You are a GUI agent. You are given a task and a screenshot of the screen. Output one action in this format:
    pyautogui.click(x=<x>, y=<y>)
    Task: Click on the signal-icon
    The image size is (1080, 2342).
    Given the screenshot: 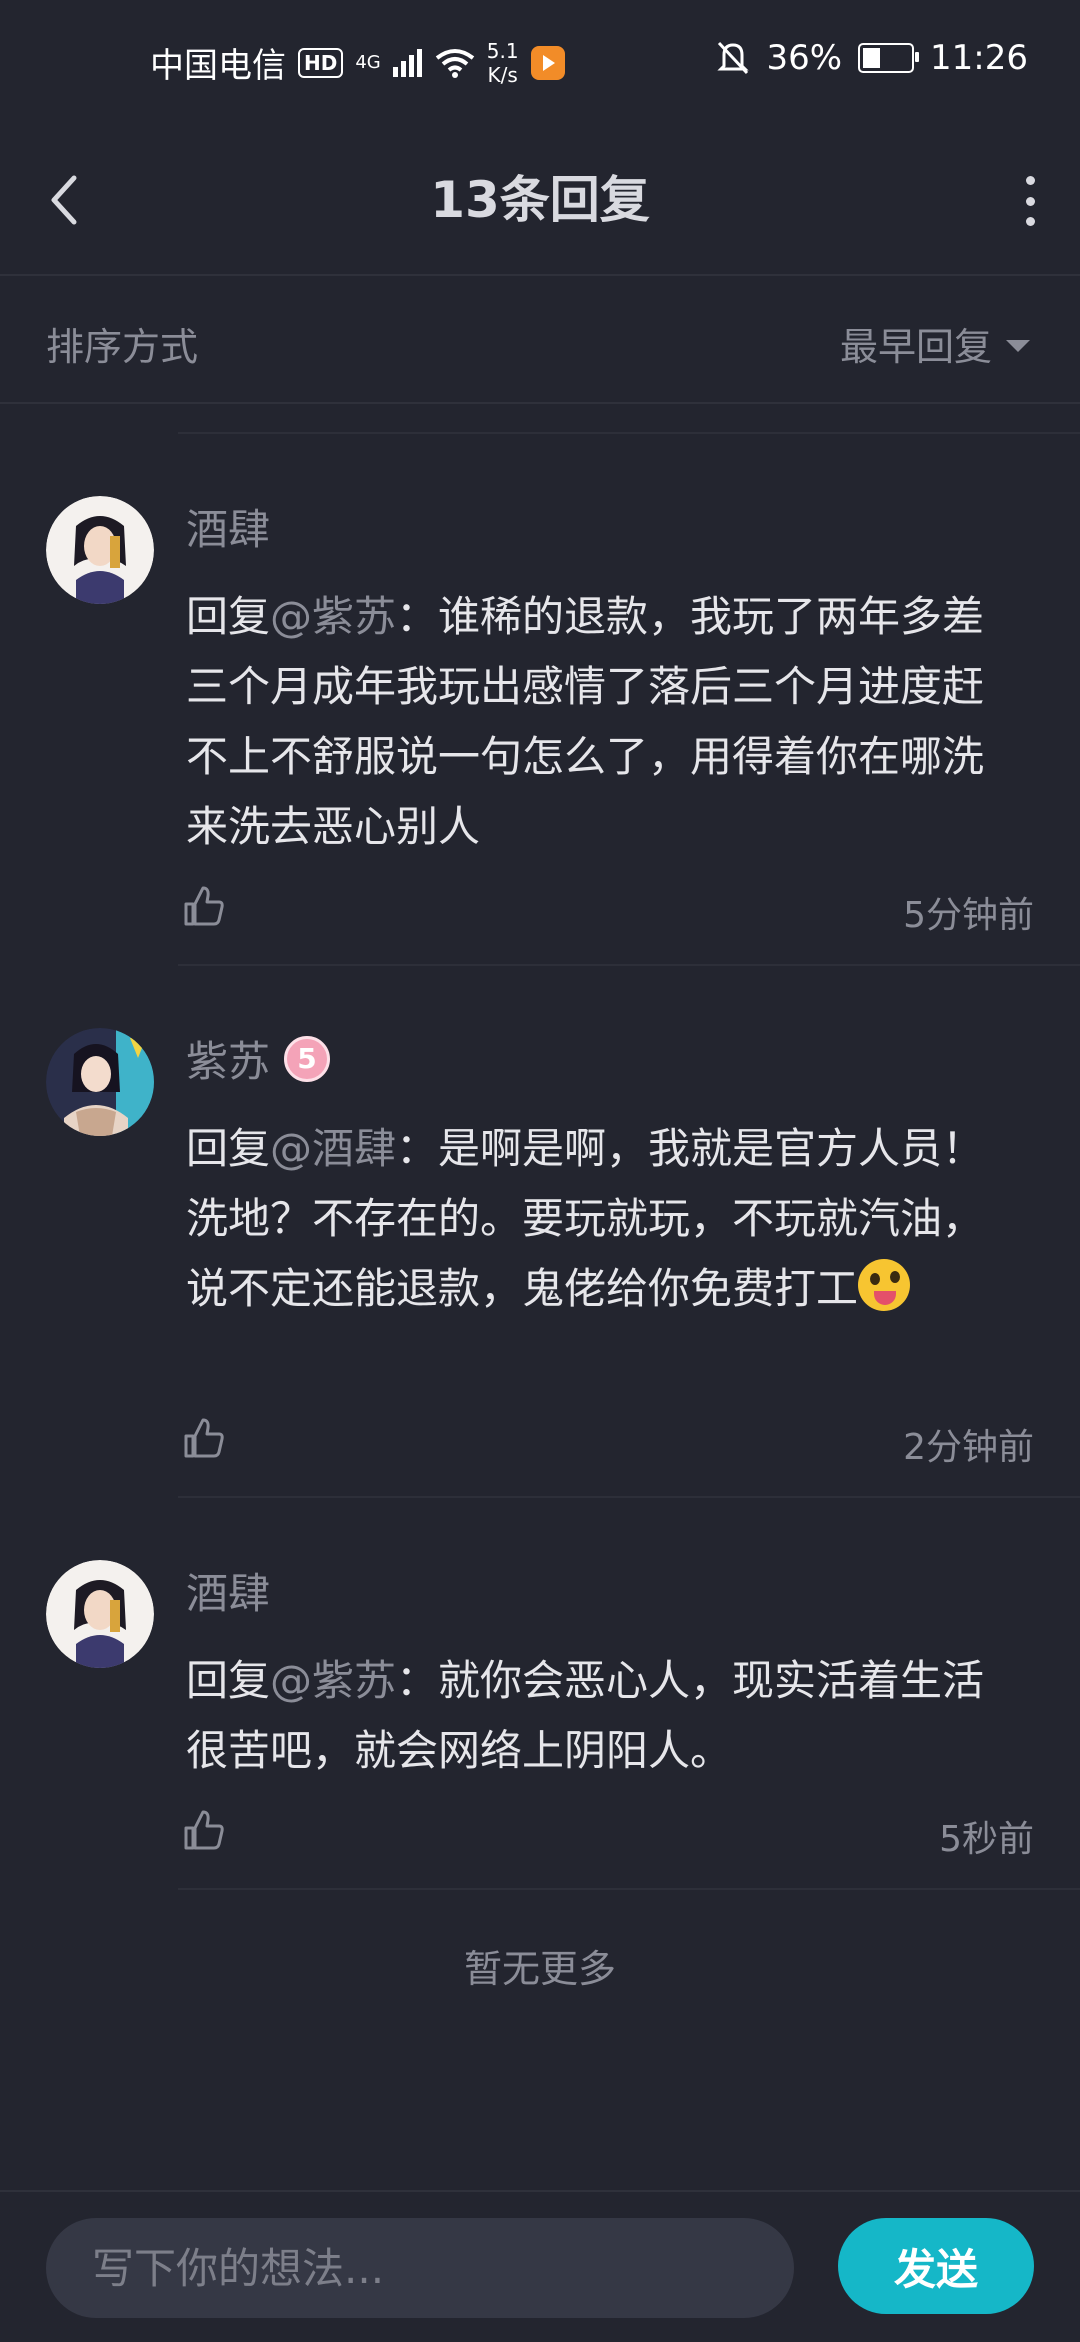 What is the action you would take?
    pyautogui.click(x=407, y=62)
    